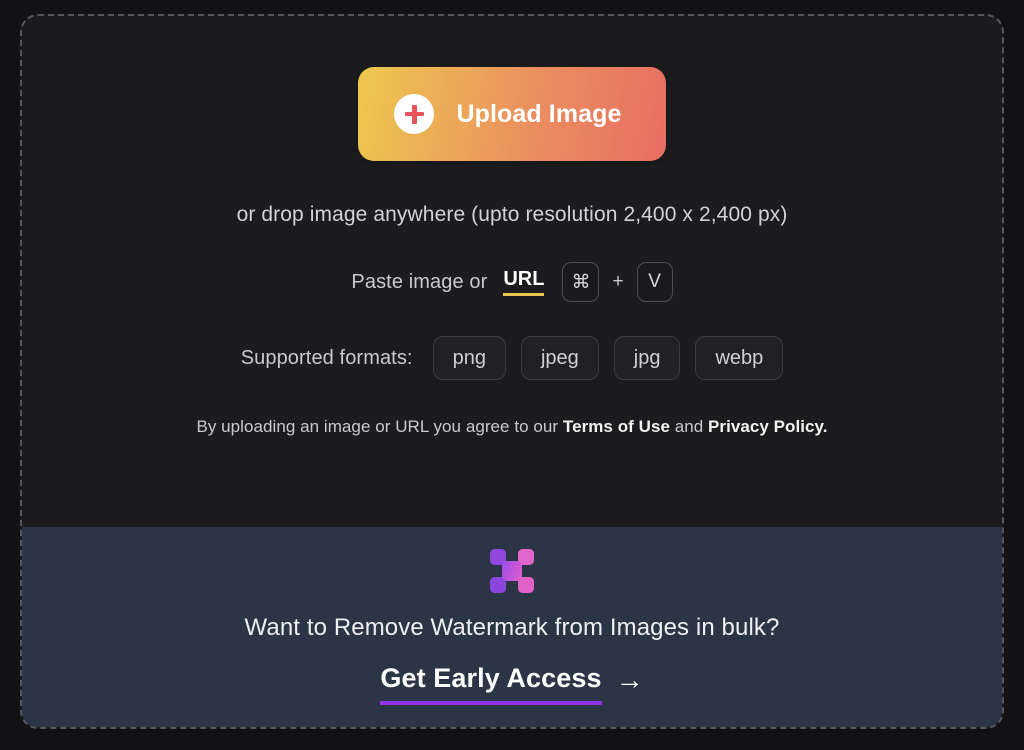 This screenshot has height=750, width=1024. What do you see at coordinates (689, 426) in the screenshot?
I see `legal-conjunction-text: and` at bounding box center [689, 426].